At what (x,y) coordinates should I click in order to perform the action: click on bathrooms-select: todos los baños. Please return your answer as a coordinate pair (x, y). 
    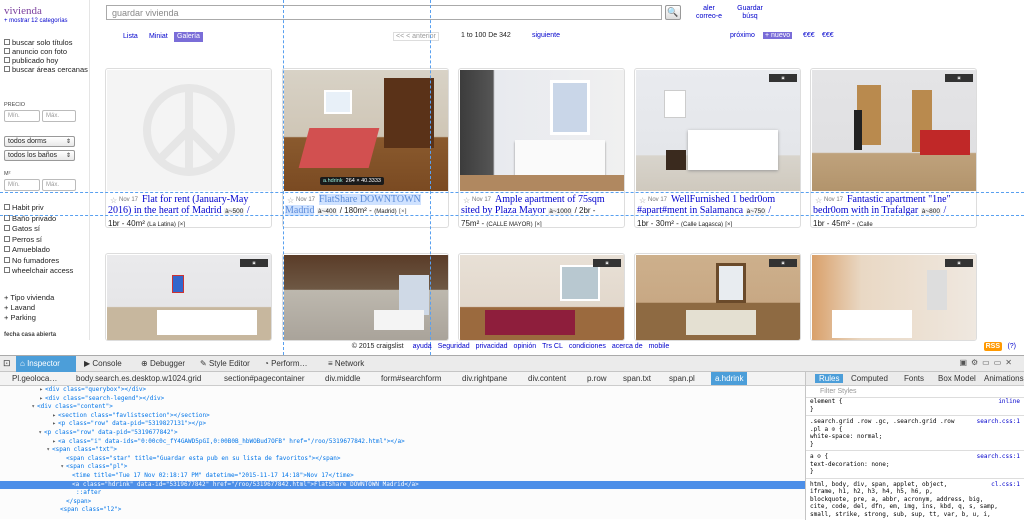
    Looking at the image, I should click on (39, 155).